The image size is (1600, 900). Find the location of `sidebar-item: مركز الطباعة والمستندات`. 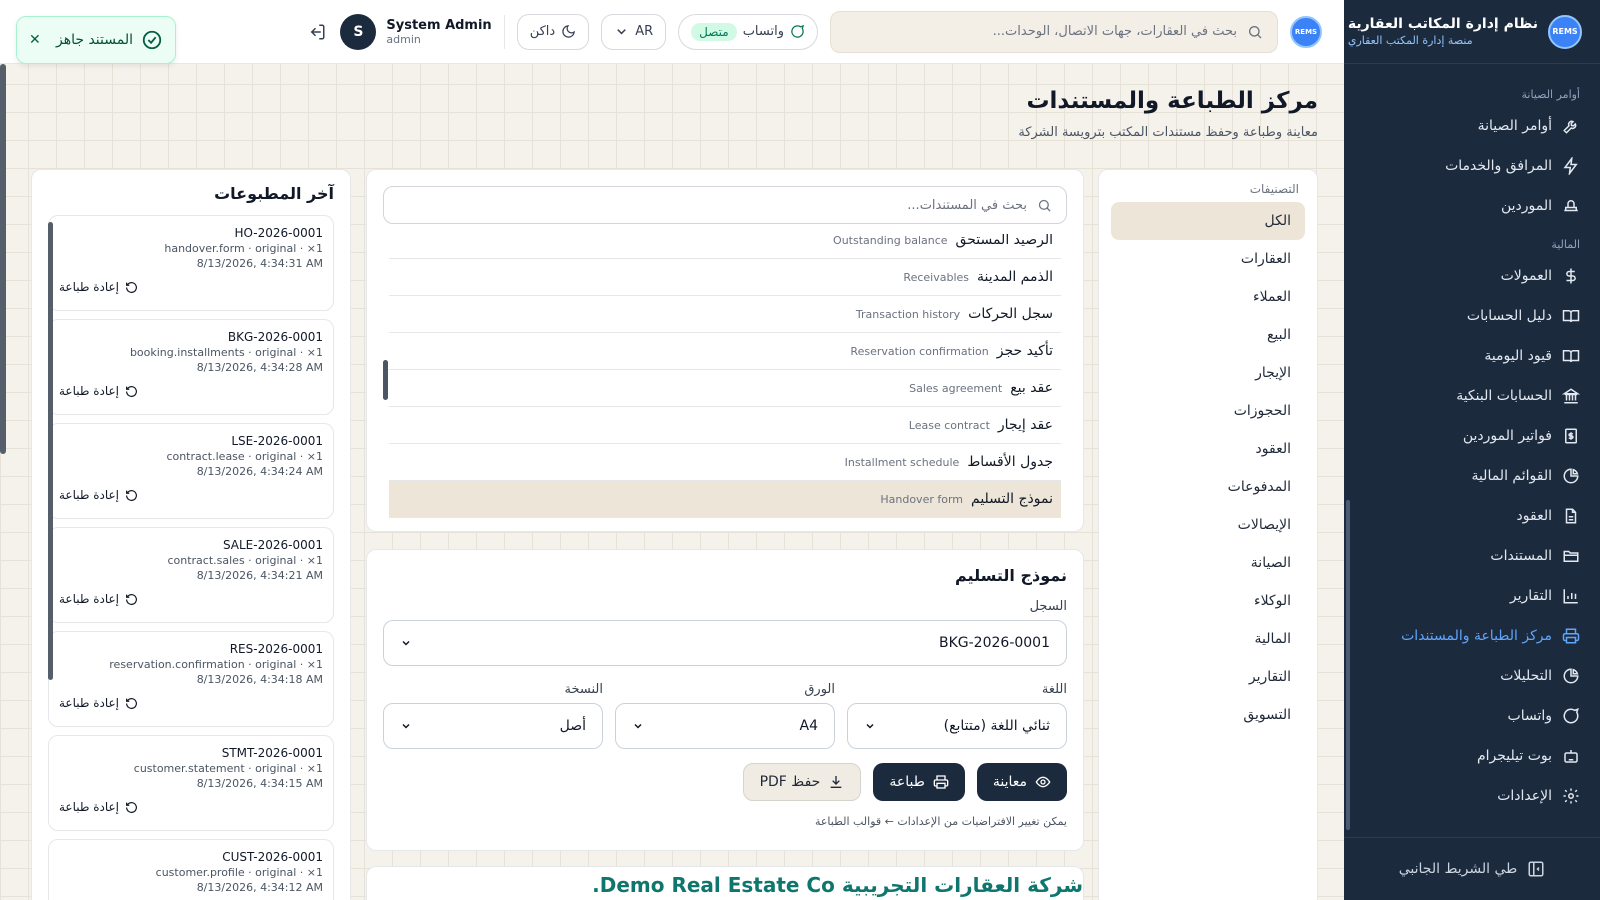

sidebar-item: مركز الطباعة والمستندات is located at coordinates (1472, 636).